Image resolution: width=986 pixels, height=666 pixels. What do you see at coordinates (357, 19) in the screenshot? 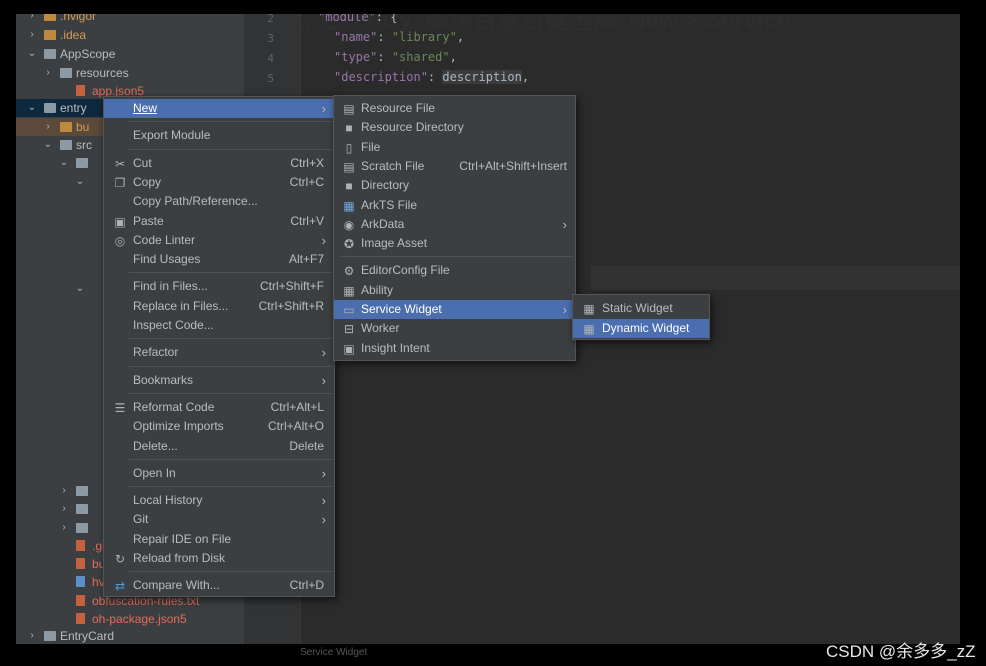
I see `code-line: "module": {` at bounding box center [357, 19].